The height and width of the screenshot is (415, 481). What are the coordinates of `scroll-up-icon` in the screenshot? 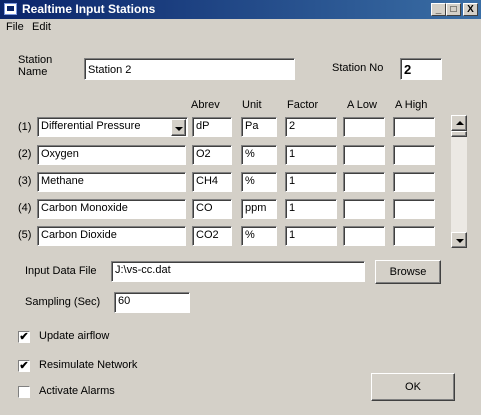 It's located at (459, 123).